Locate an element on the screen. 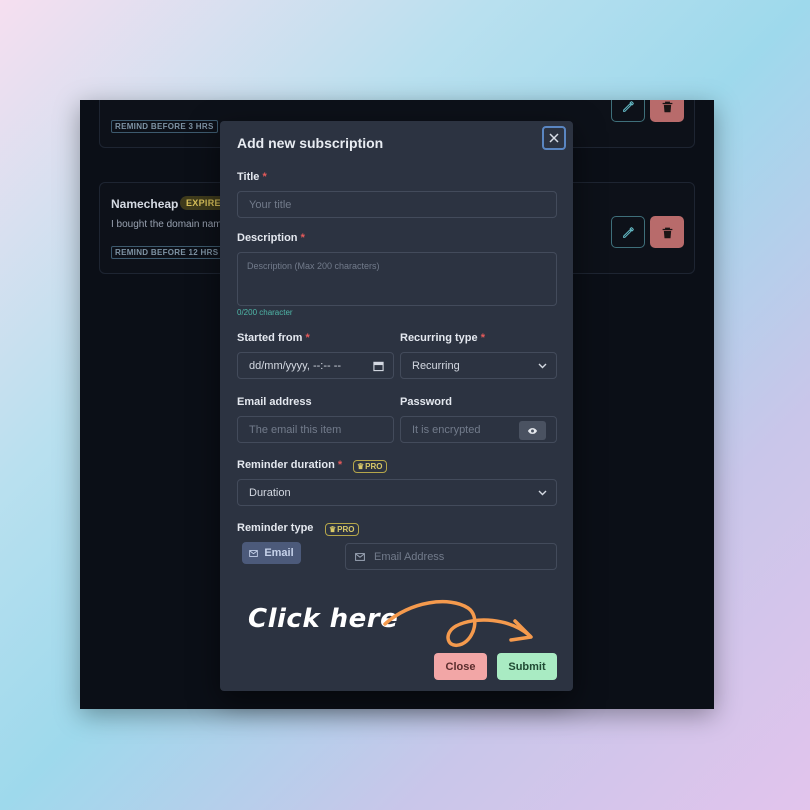 This screenshot has height=810, width=810. started-from-input: dd/mm/yyyy, --:-- -- is located at coordinates (315, 365).